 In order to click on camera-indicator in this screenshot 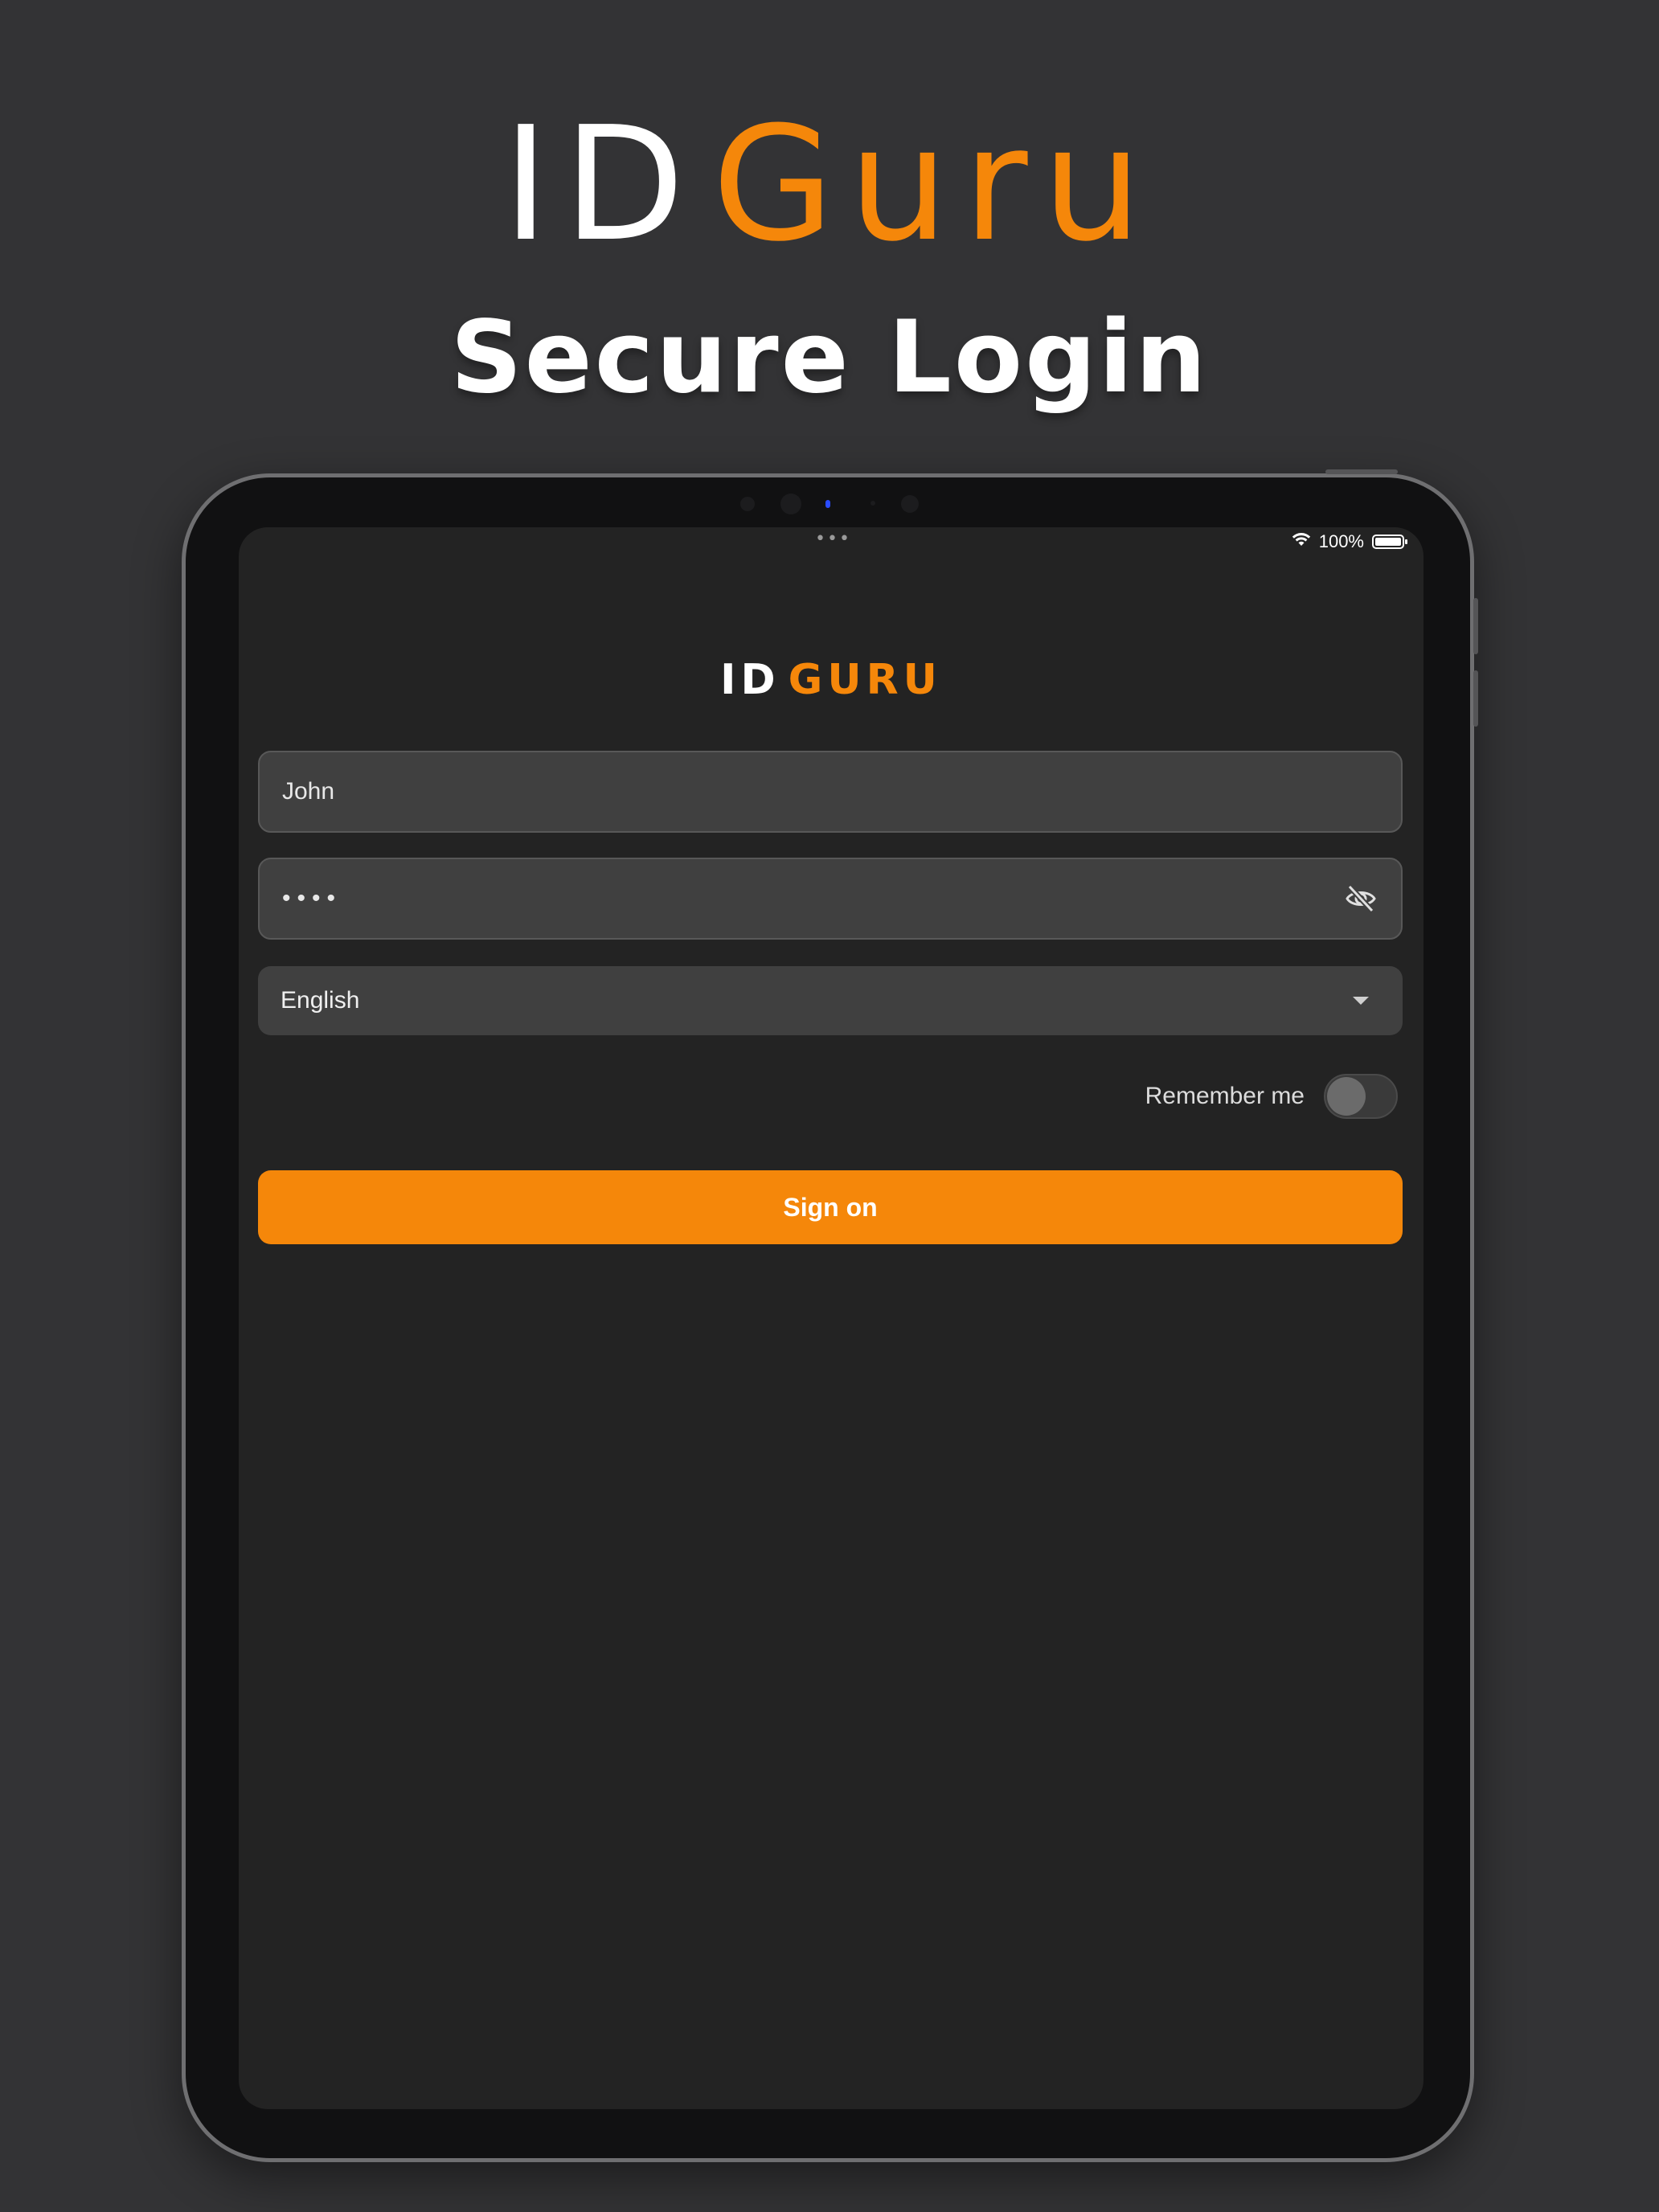, I will do `click(827, 504)`.